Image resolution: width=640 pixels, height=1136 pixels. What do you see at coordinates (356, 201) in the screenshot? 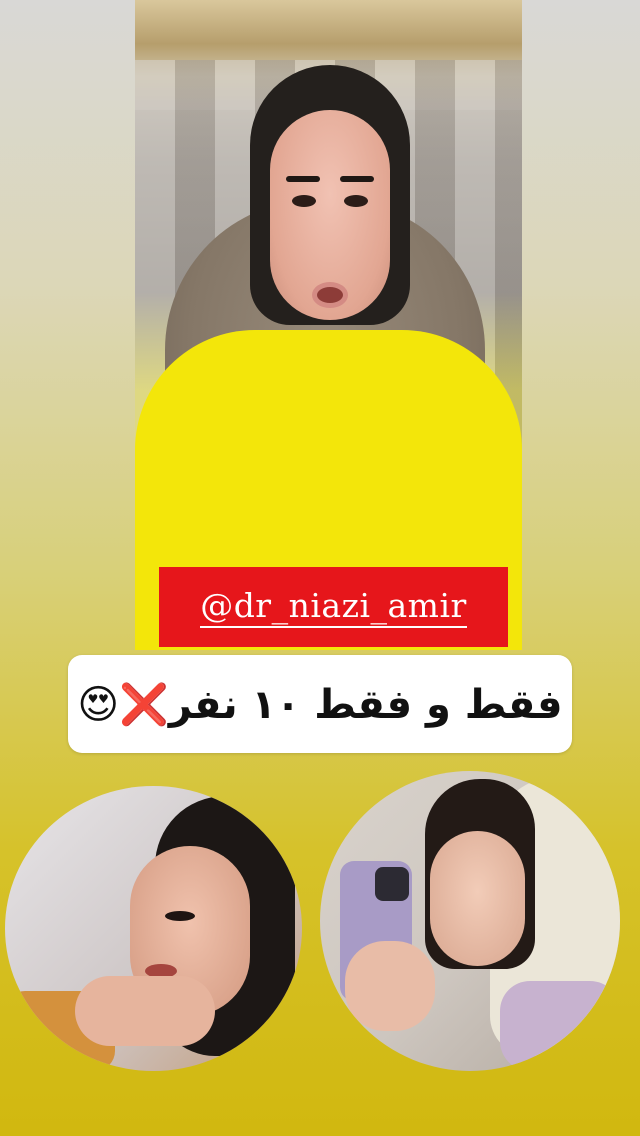
I see `right-eye` at bounding box center [356, 201].